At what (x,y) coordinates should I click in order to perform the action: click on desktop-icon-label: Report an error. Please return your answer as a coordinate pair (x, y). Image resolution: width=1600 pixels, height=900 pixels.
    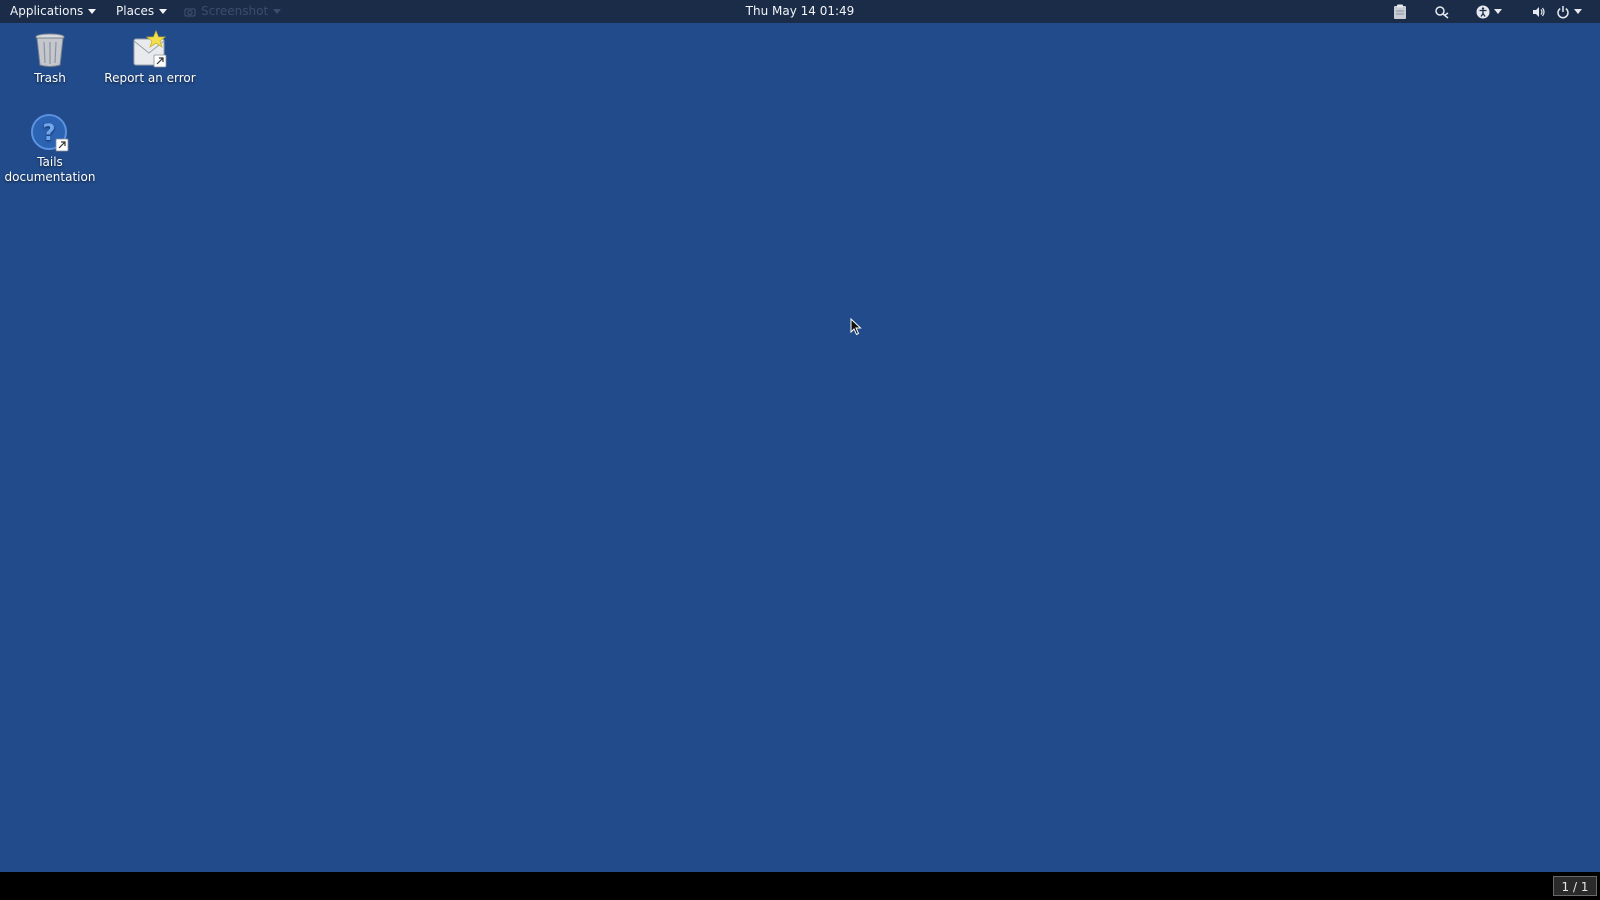
    Looking at the image, I should click on (150, 78).